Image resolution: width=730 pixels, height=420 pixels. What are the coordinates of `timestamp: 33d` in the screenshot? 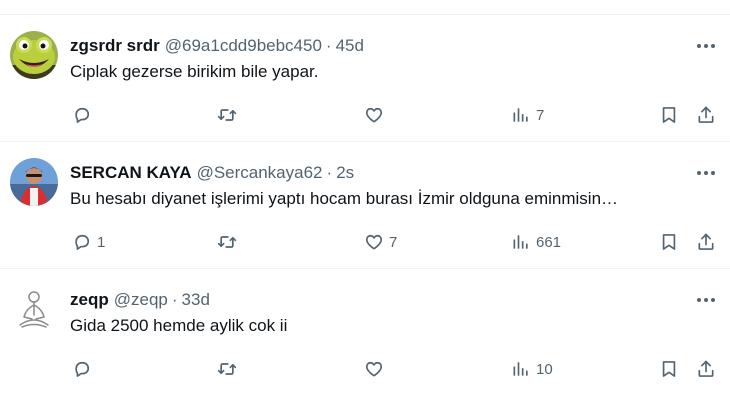 It's located at (196, 300).